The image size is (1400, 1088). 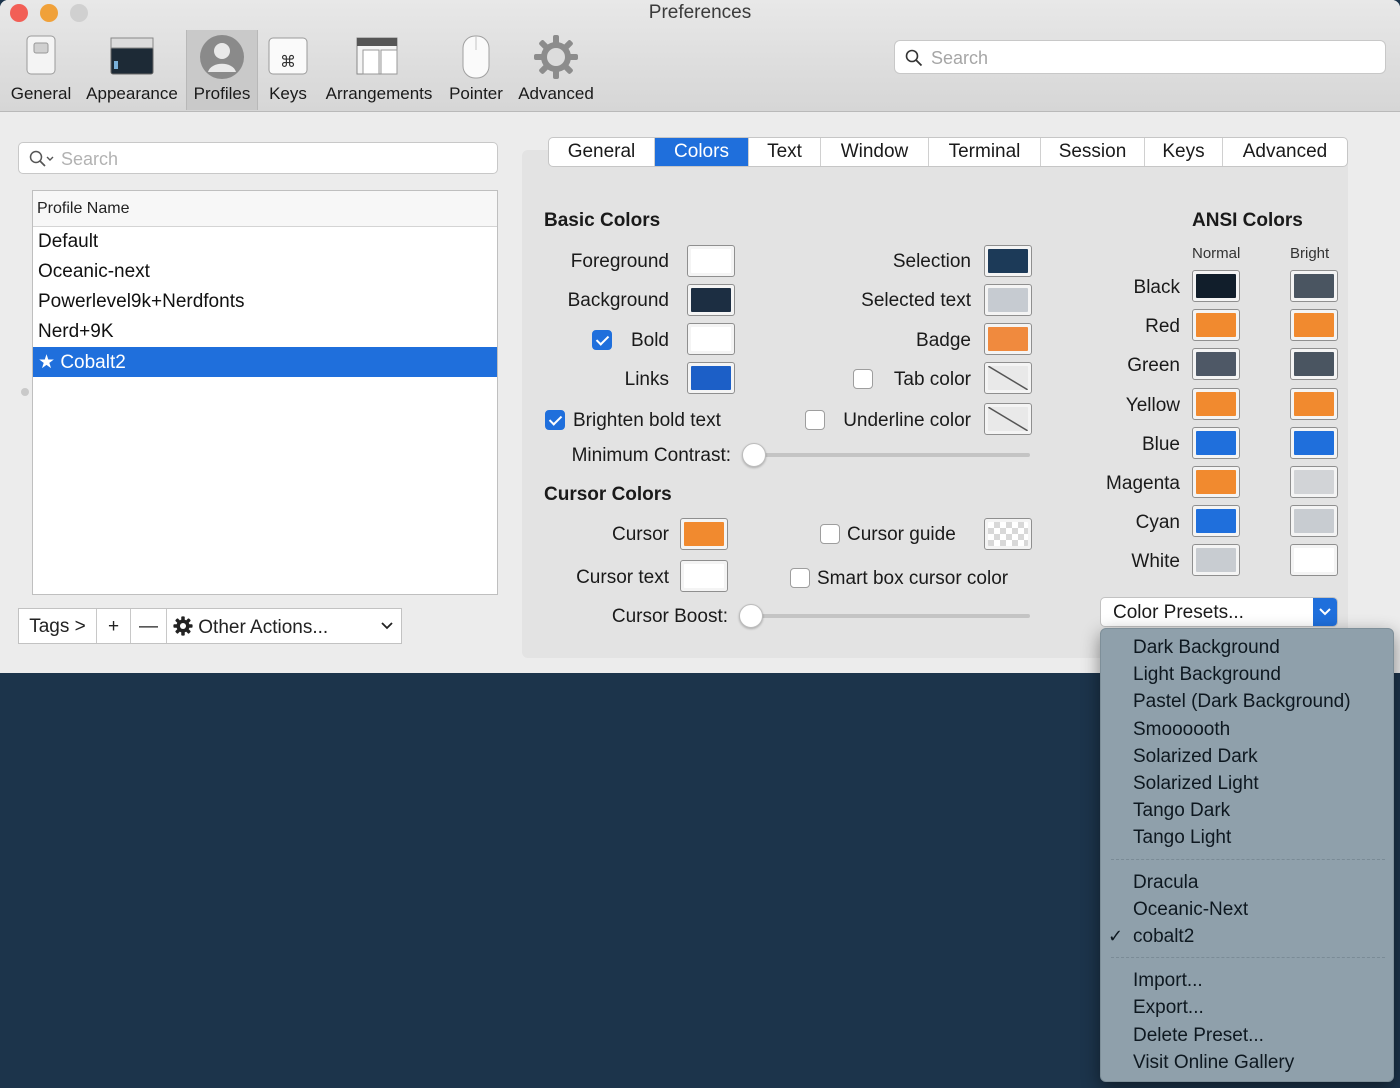 I want to click on smart-box-cursor-checkbox, so click(x=800, y=578).